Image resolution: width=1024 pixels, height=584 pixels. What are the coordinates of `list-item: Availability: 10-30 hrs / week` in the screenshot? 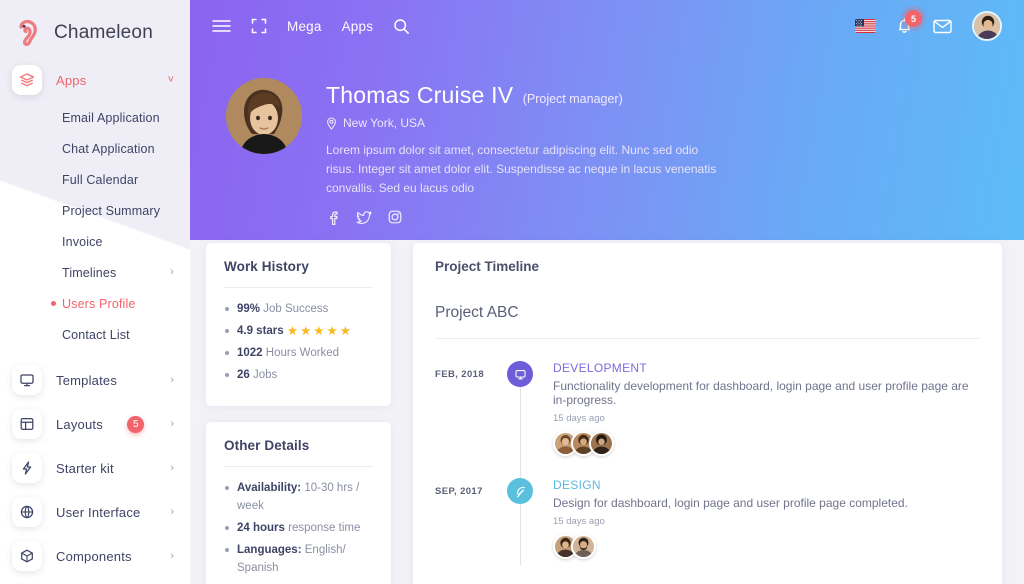 It's located at (298, 497).